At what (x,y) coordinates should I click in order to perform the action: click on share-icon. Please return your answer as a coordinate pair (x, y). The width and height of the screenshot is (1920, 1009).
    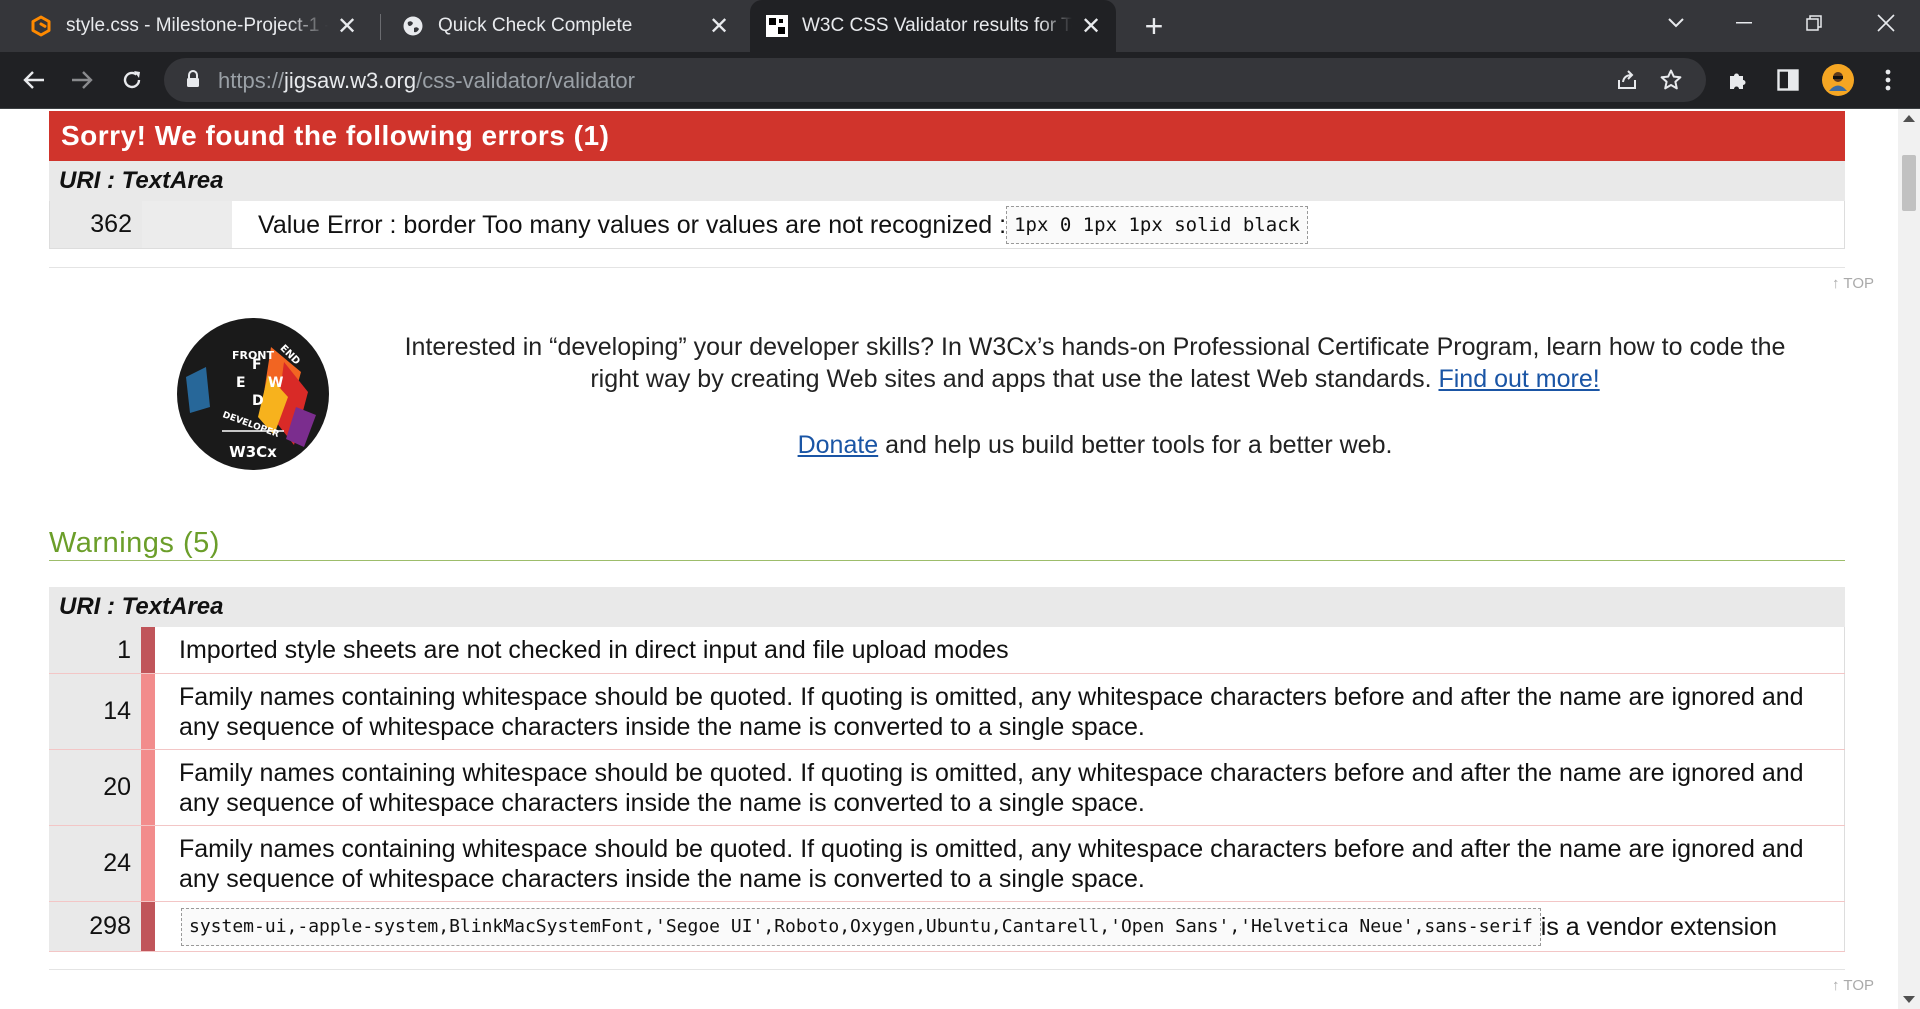
    Looking at the image, I should click on (1627, 80).